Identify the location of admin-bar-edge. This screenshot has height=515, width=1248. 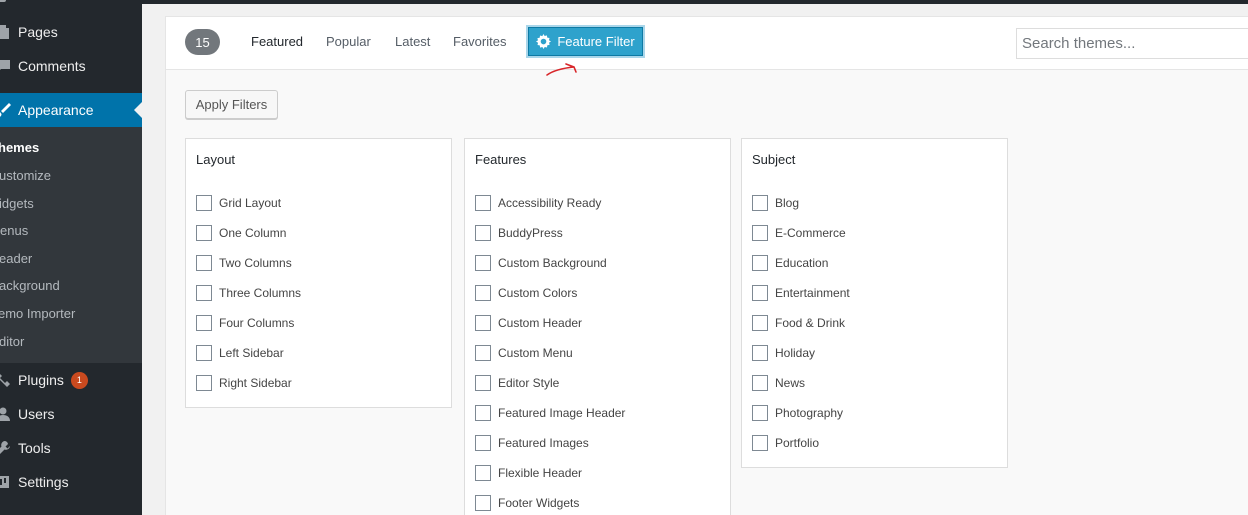
(695, 2).